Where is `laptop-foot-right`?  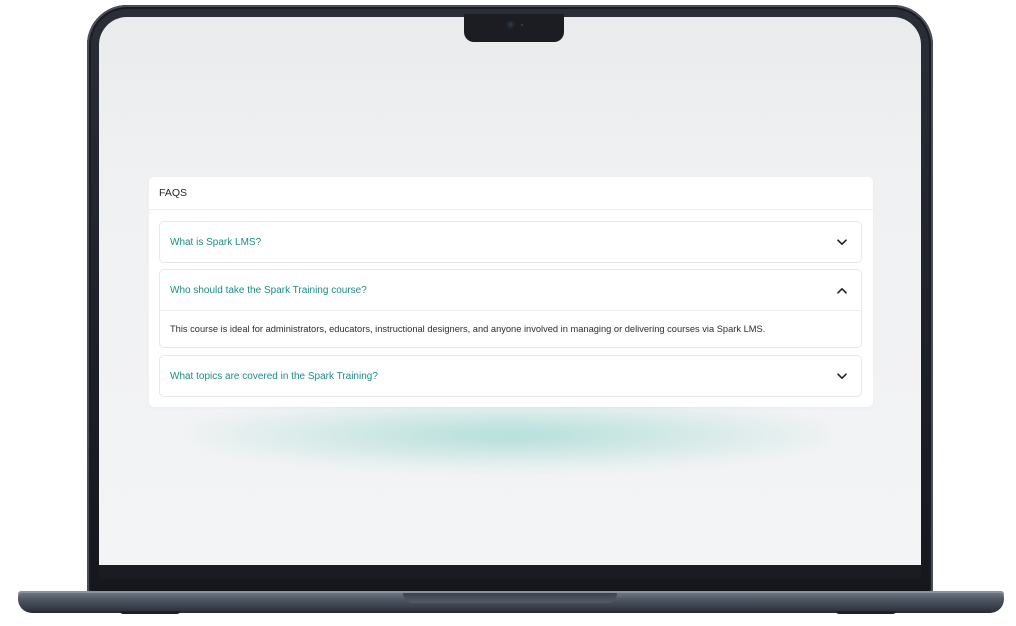 laptop-foot-right is located at coordinates (866, 612).